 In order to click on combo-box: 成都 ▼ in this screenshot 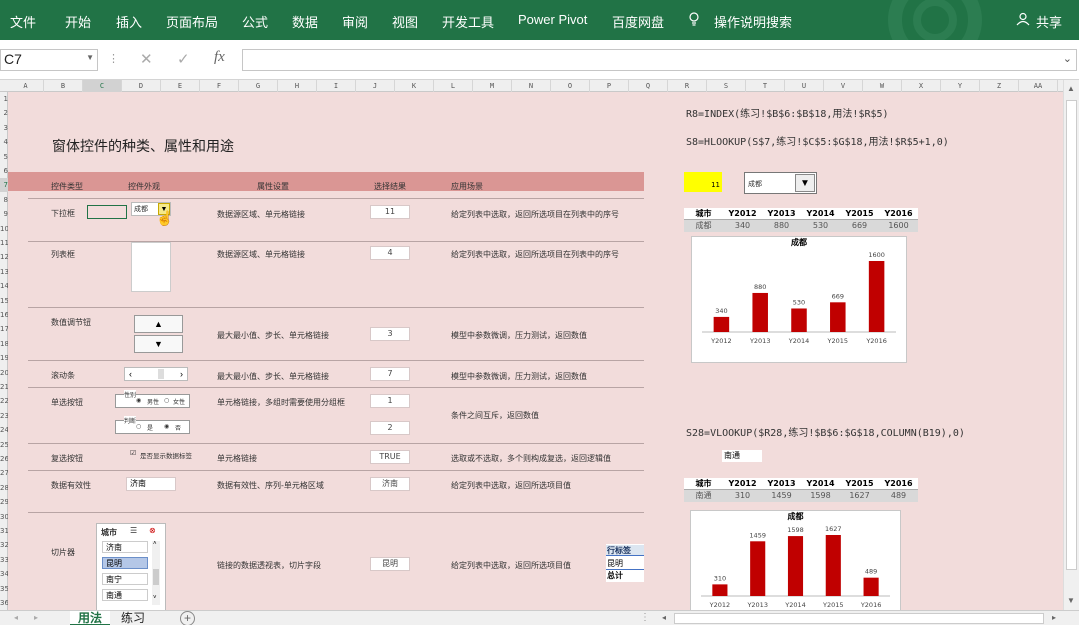, I will do `click(780, 183)`.